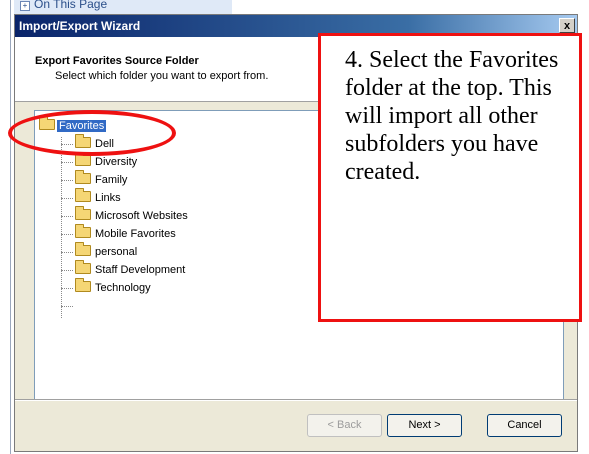  What do you see at coordinates (141, 216) in the screenshot?
I see `tree-item-label: Microsoft Websites` at bounding box center [141, 216].